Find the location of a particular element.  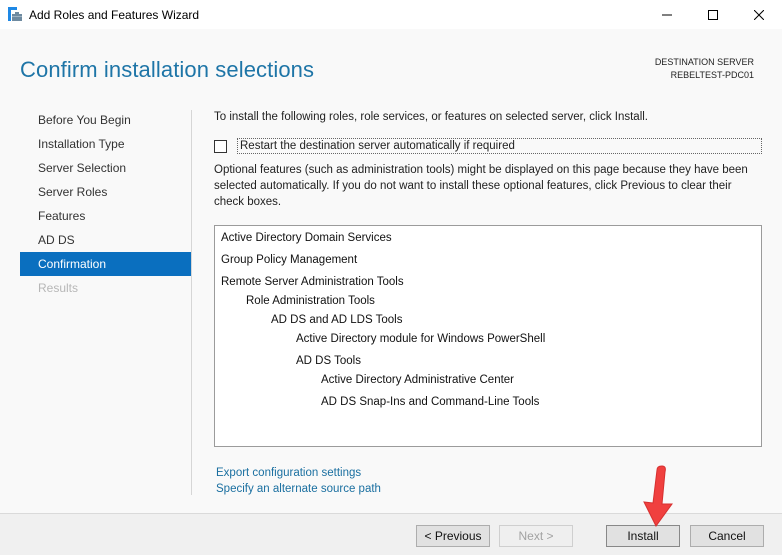

close-button is located at coordinates (759, 14).